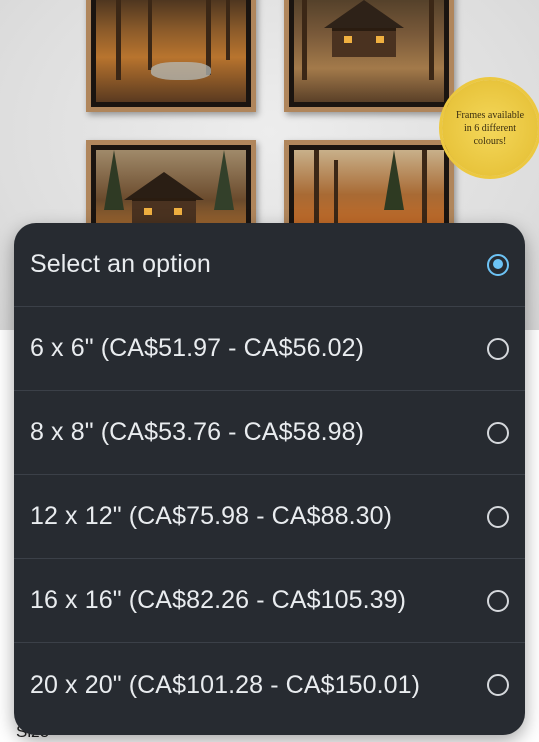 Image resolution: width=539 pixels, height=742 pixels. What do you see at coordinates (211, 516) in the screenshot?
I see `option-label: 12 x 12" (CA$75.98 - CA$88.30)` at bounding box center [211, 516].